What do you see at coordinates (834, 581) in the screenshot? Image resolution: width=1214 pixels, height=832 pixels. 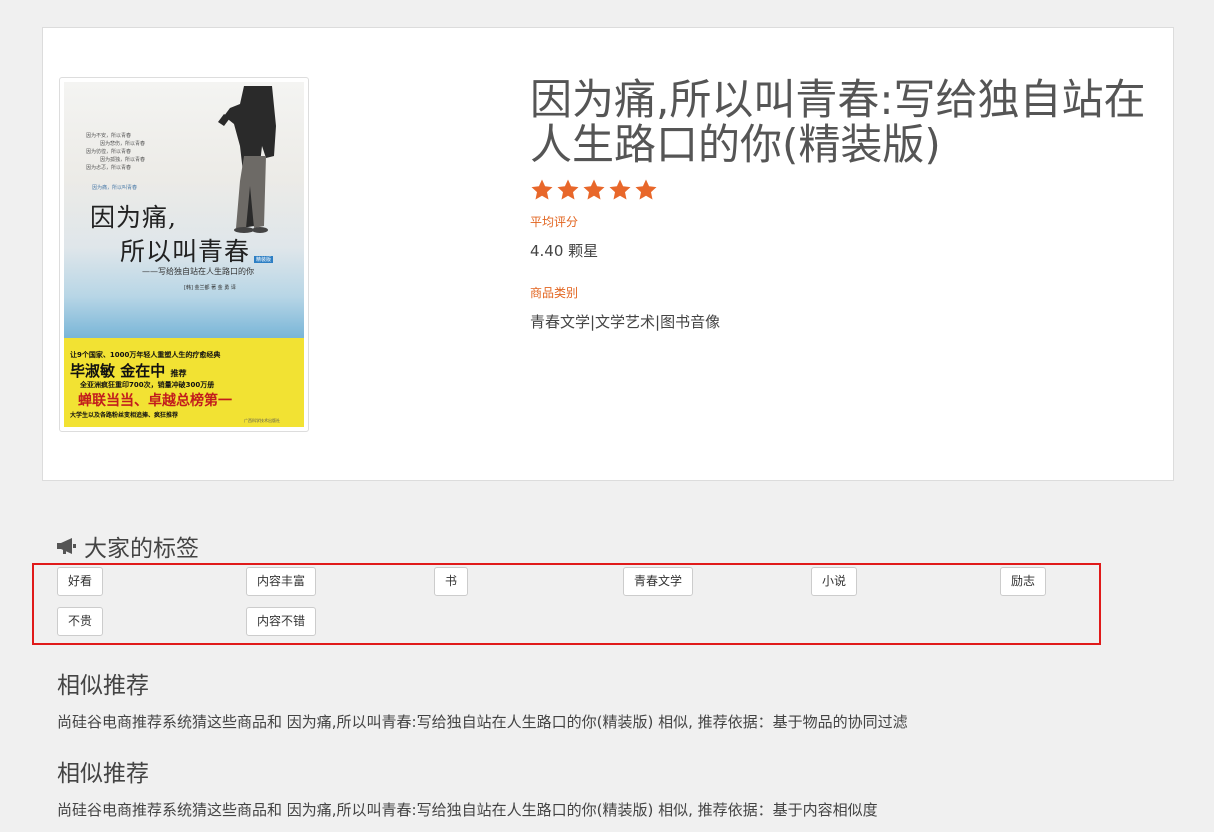 I see `tag-button: 小说` at bounding box center [834, 581].